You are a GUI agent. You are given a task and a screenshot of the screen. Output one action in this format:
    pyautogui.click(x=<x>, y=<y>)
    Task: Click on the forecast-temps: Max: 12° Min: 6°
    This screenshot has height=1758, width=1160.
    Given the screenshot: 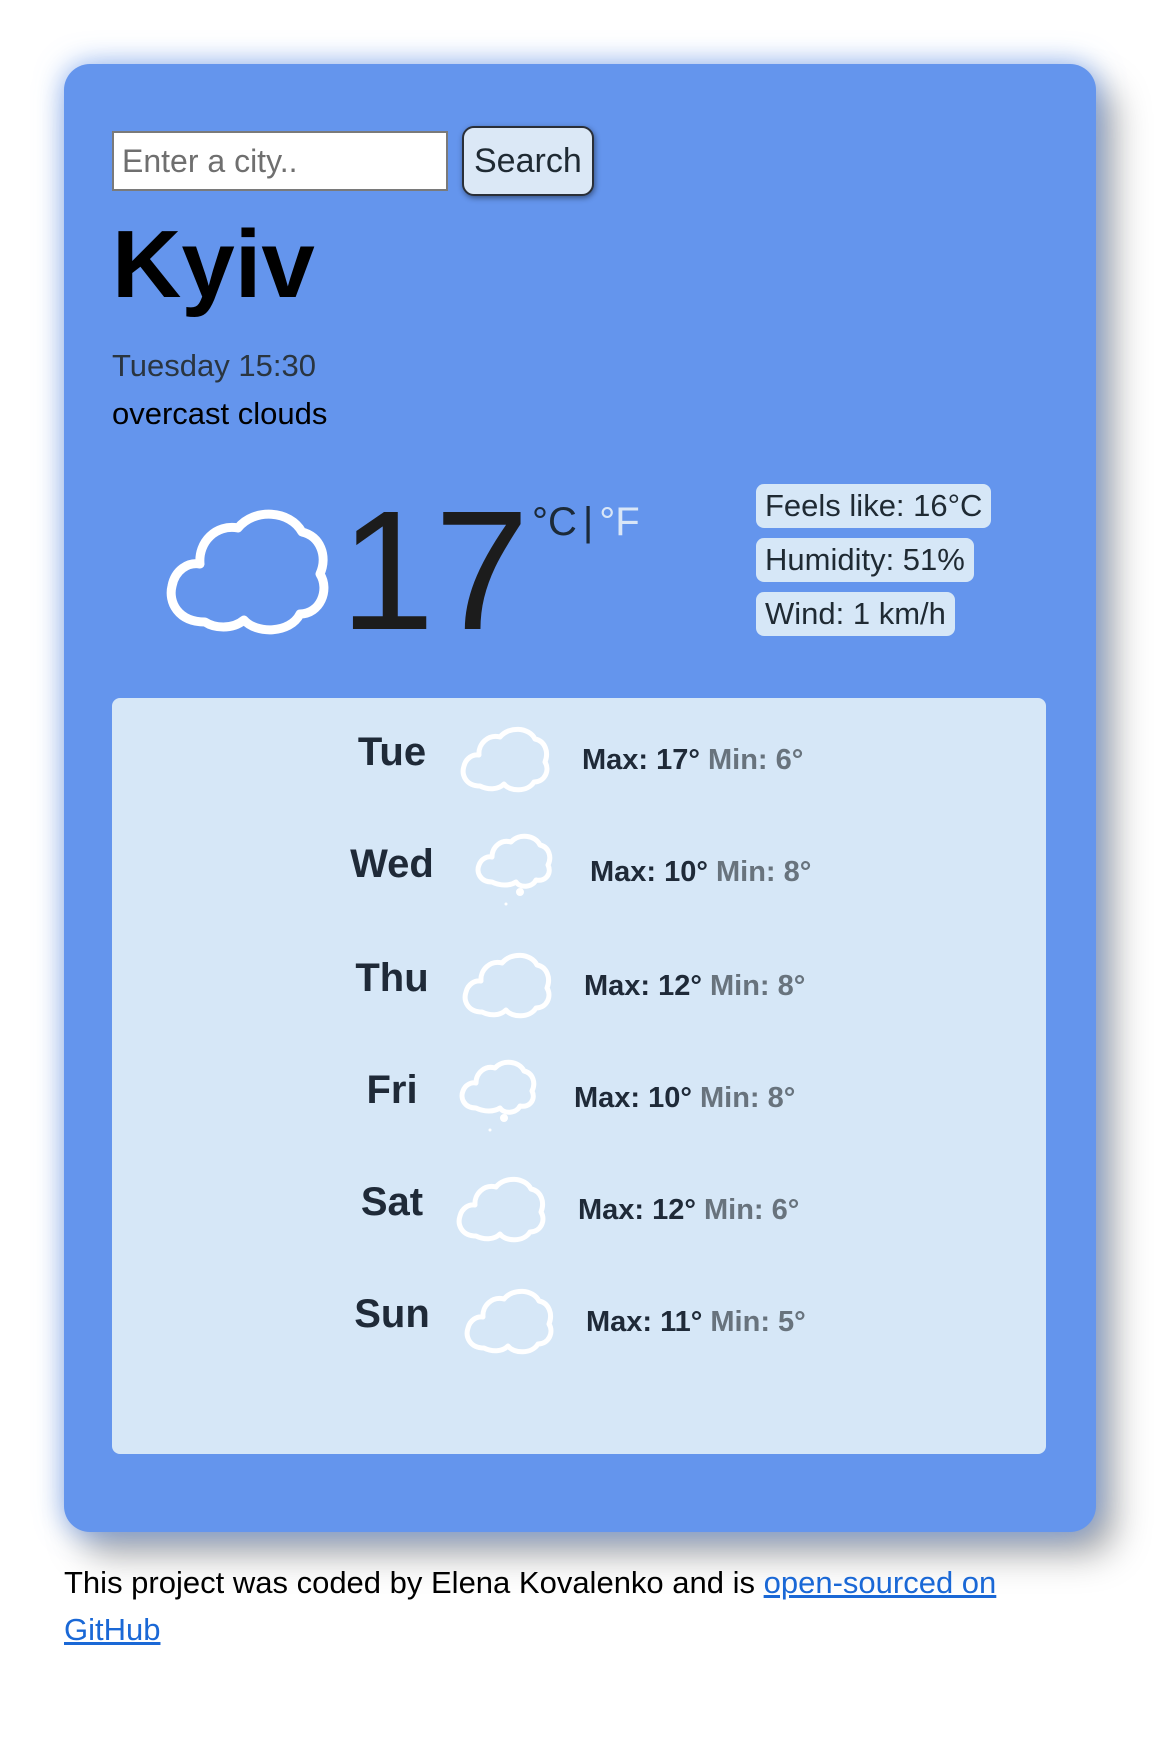 What is the action you would take?
    pyautogui.click(x=688, y=1210)
    